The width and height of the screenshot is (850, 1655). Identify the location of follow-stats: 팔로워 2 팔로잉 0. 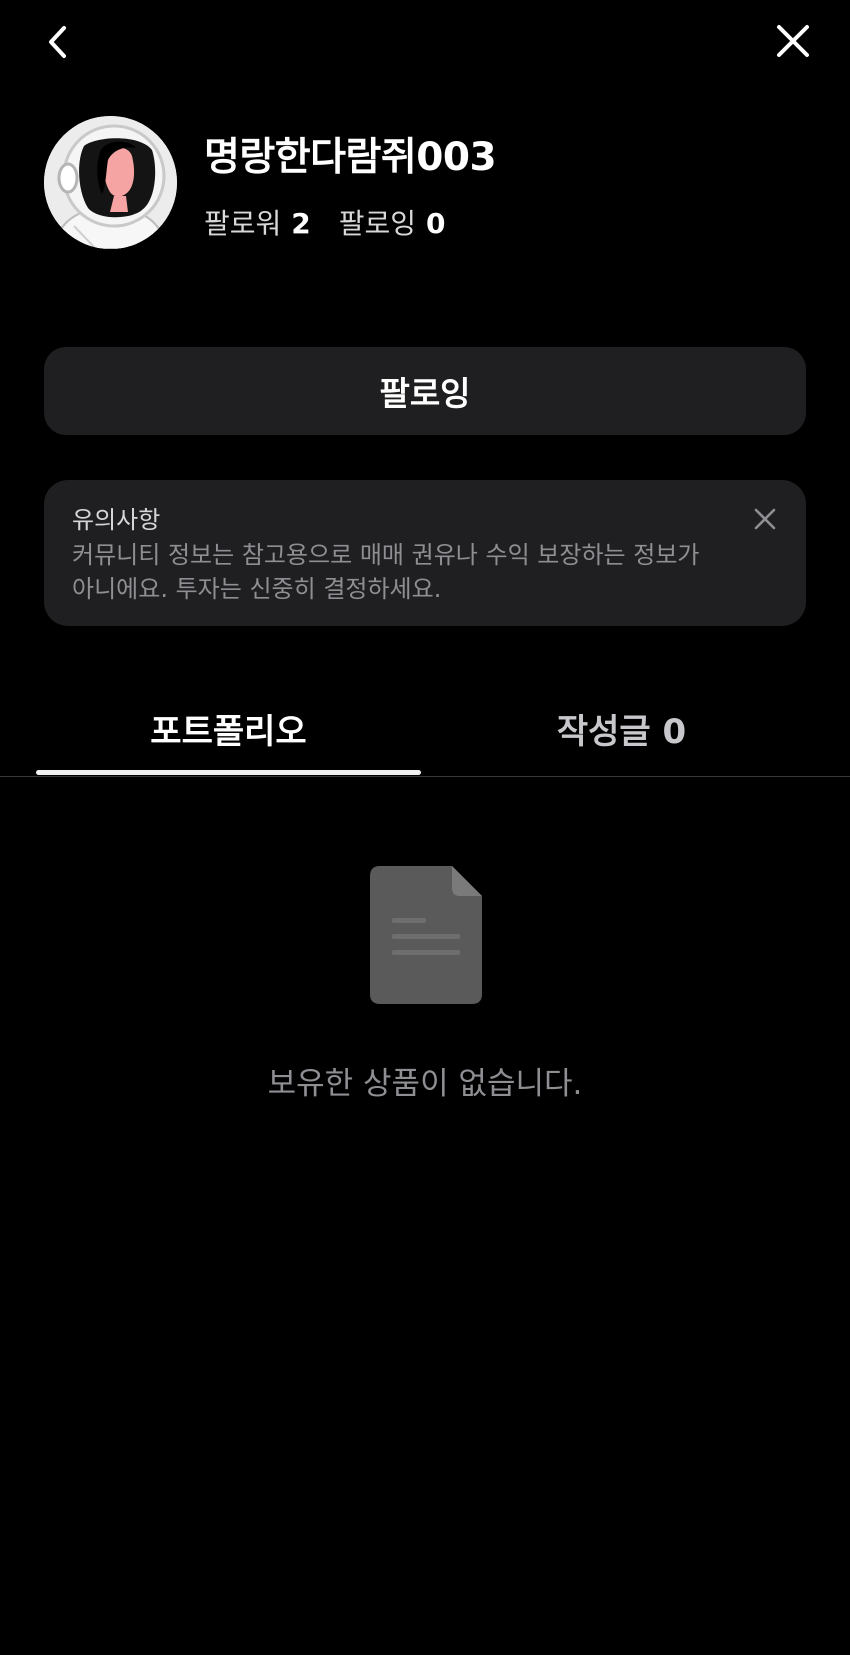
(325, 222).